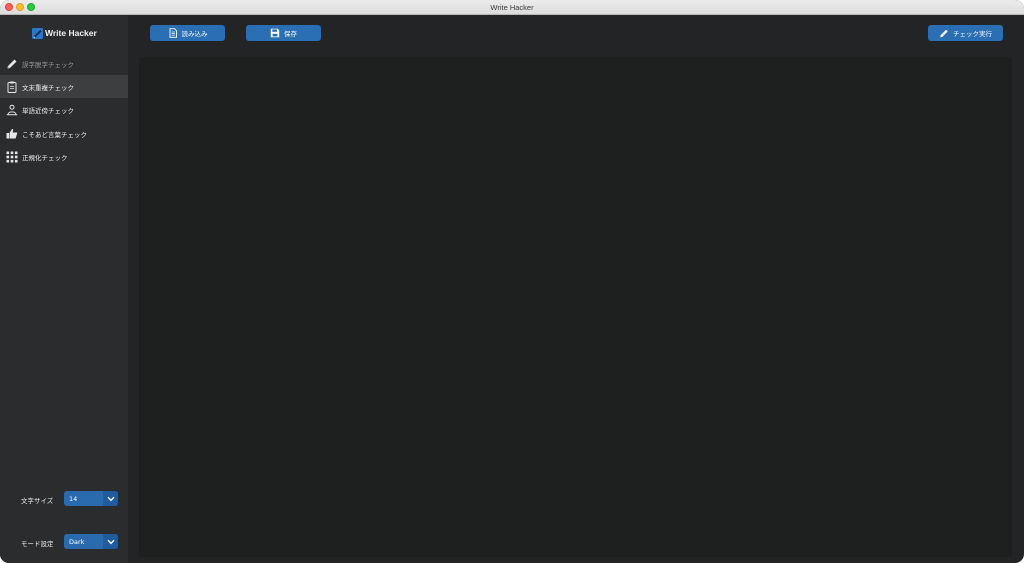  Describe the element at coordinates (48, 87) in the screenshot. I see `sidebar-item-label: 文末重複チェック` at that location.